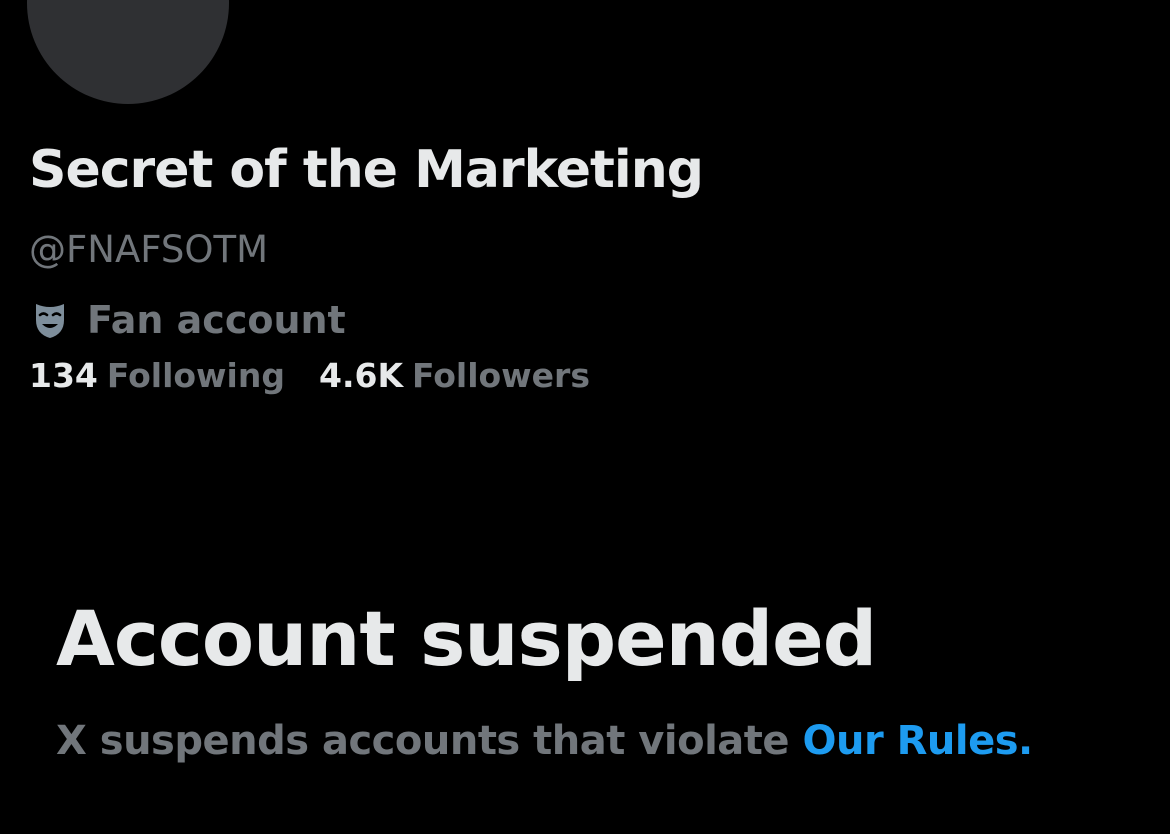 Image resolution: width=1170 pixels, height=834 pixels. Describe the element at coordinates (149, 249) in the screenshot. I see `profile-handle: @FNAFSOTM` at that location.